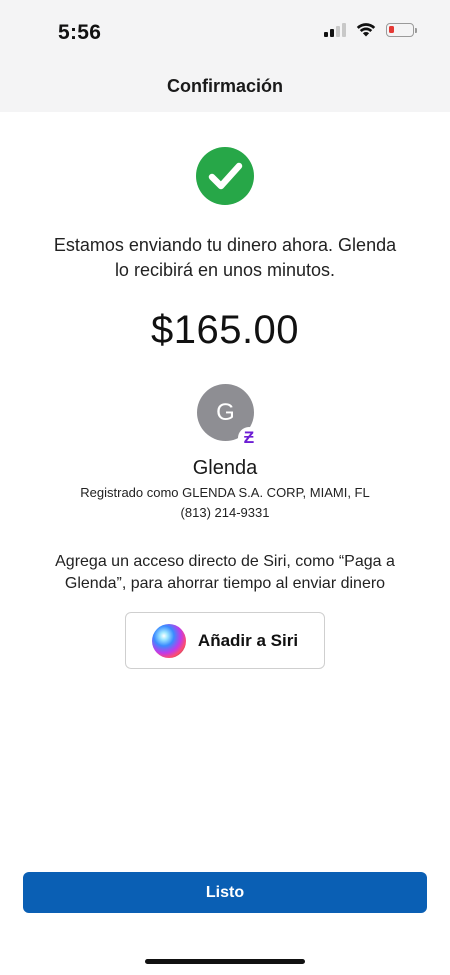 The image size is (450, 975). I want to click on add-to-siri-button: Añadir a Siri, so click(225, 640).